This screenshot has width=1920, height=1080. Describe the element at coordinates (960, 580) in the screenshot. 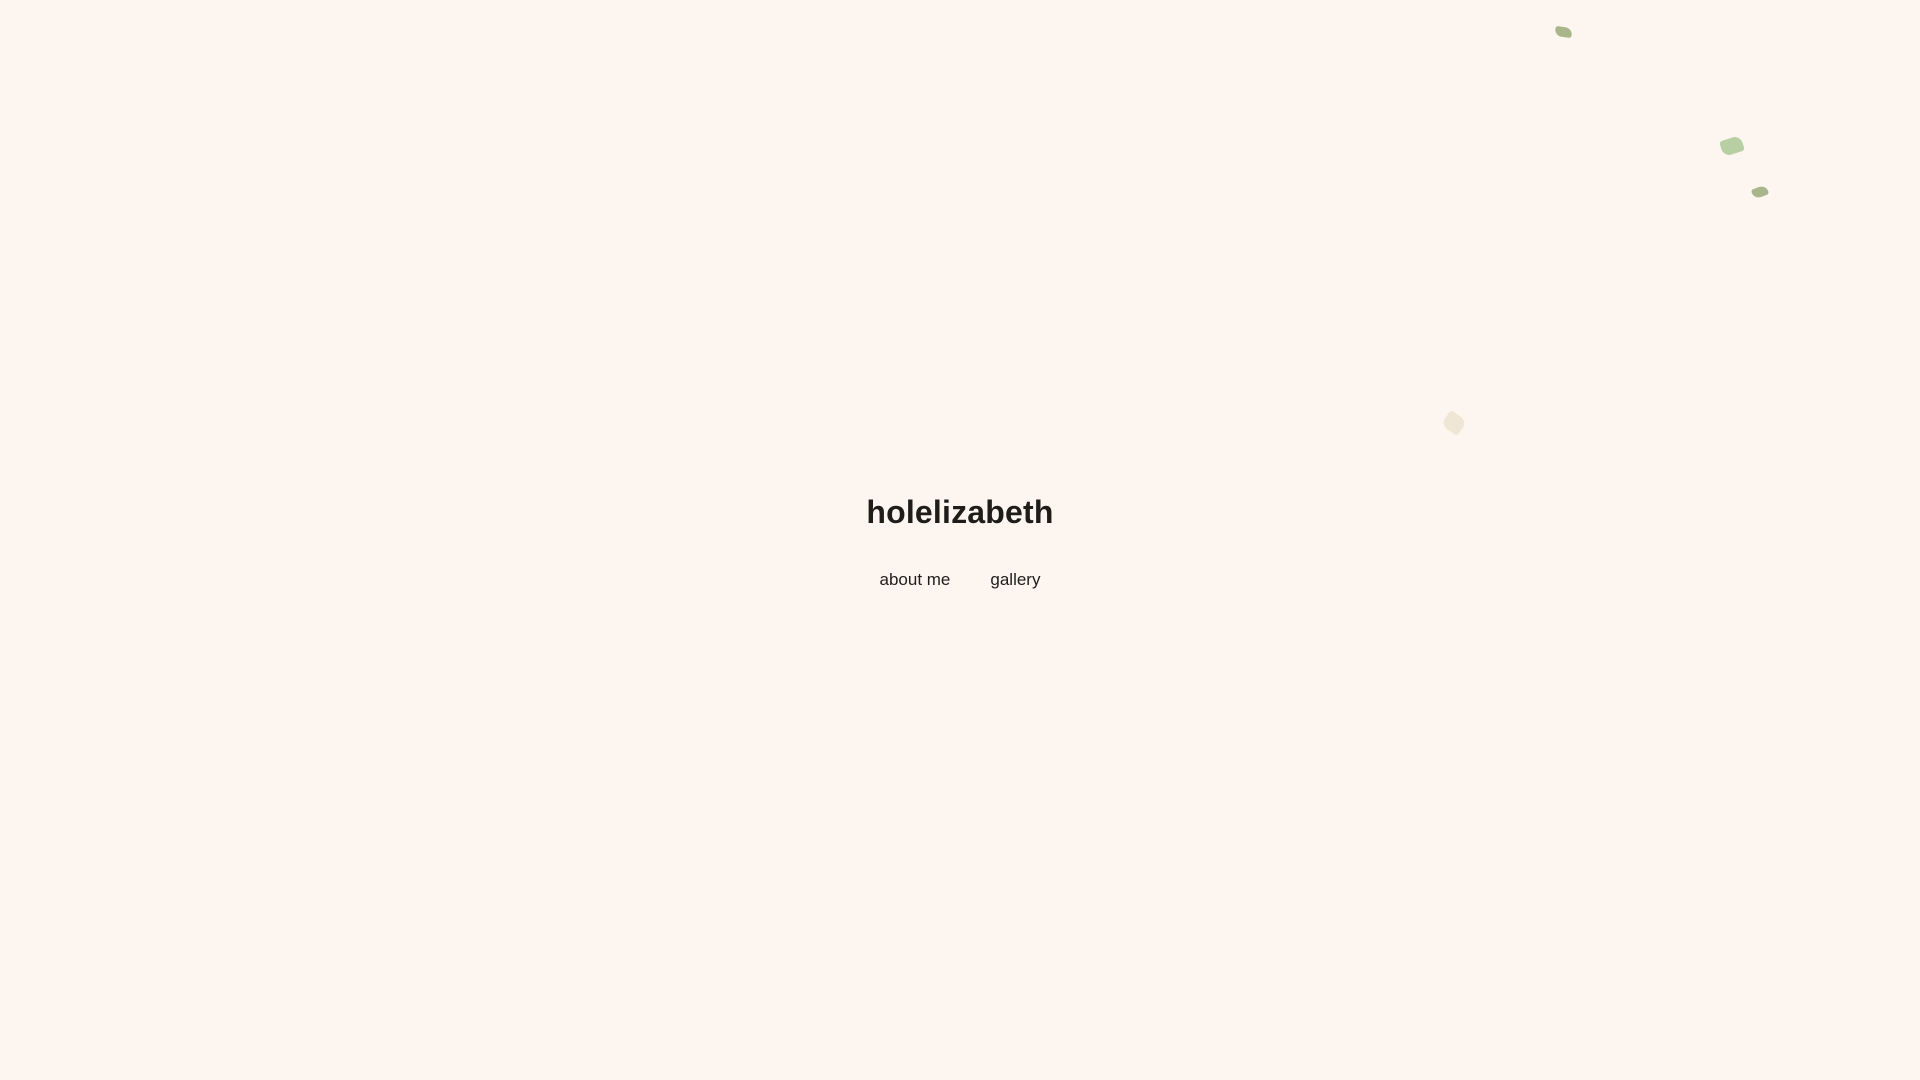

I see `main-nav: about me gallery` at that location.